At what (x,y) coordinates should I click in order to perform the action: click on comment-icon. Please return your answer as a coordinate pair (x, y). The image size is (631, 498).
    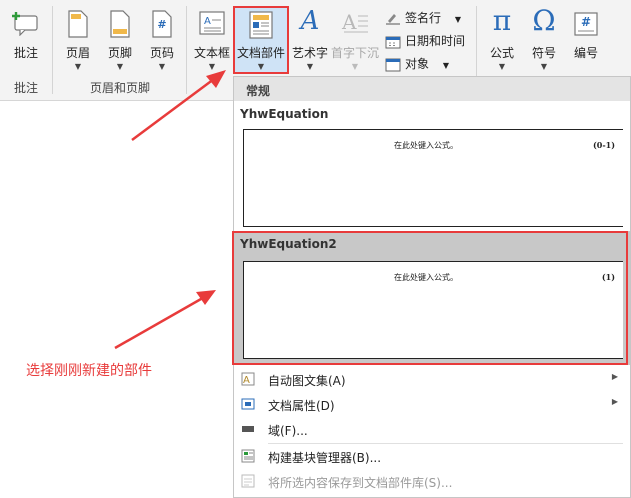
    Looking at the image, I should click on (25, 24).